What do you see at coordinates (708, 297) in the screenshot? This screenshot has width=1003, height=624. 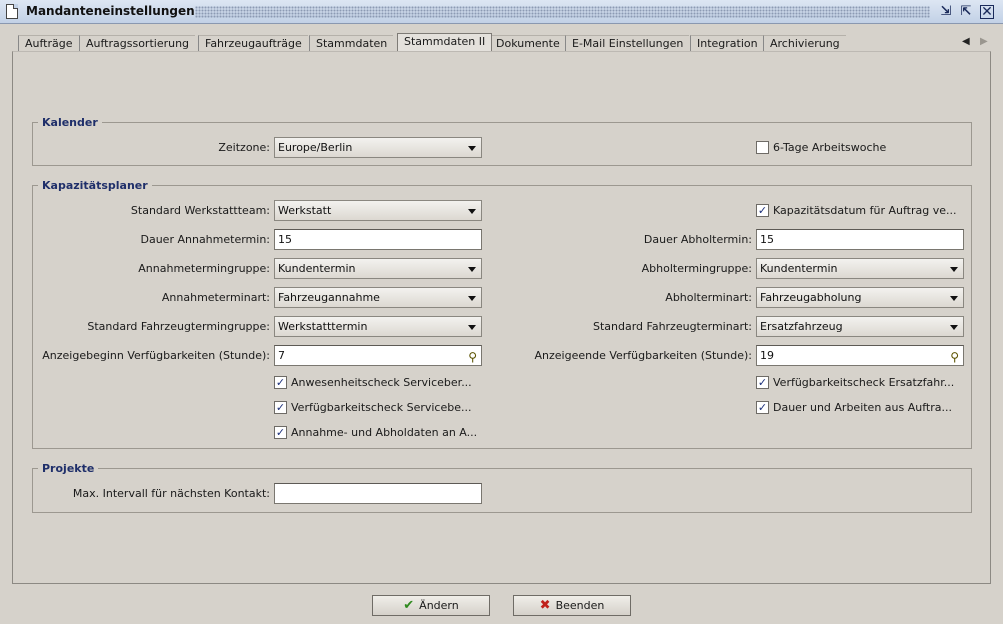 I see `abholterminart-label: Abholterminart:` at bounding box center [708, 297].